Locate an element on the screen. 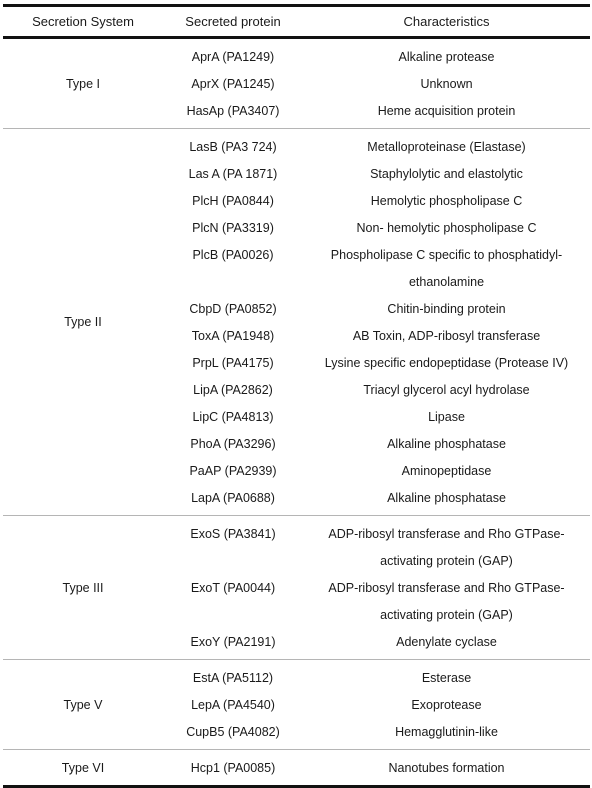  characteristics-cell: Heme acquisition protein is located at coordinates (446, 110).